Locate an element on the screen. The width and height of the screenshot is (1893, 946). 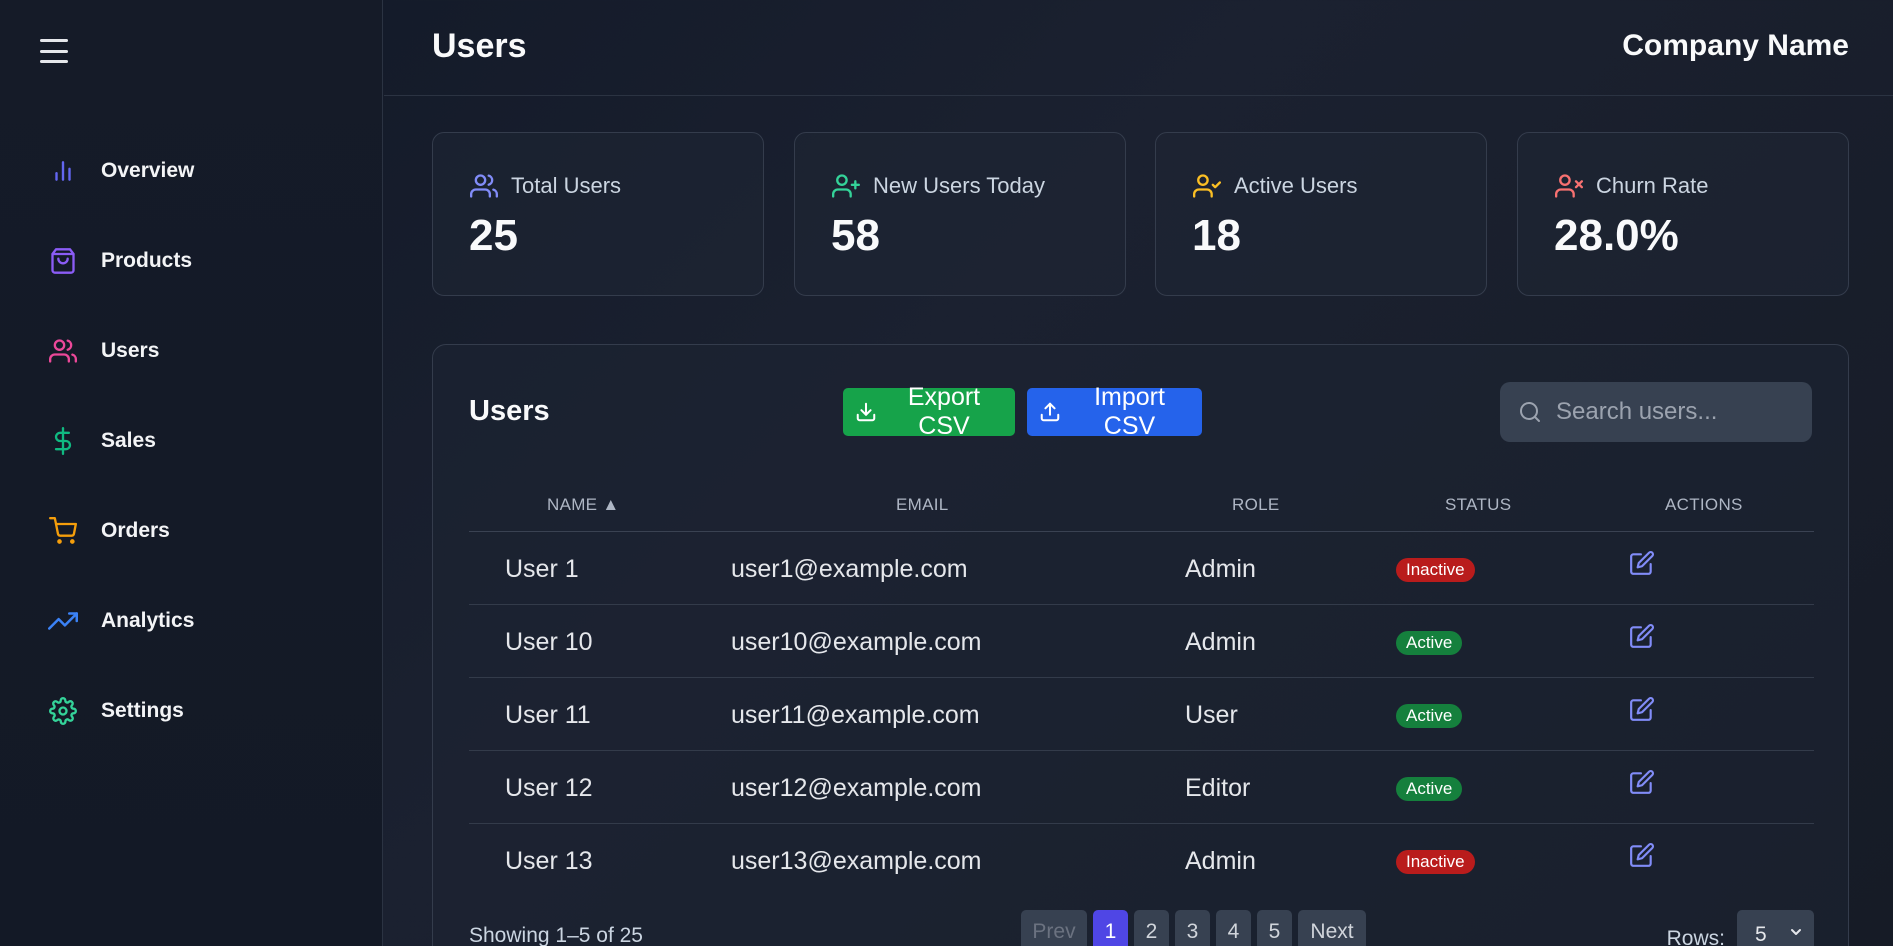
download-icon is located at coordinates (866, 412).